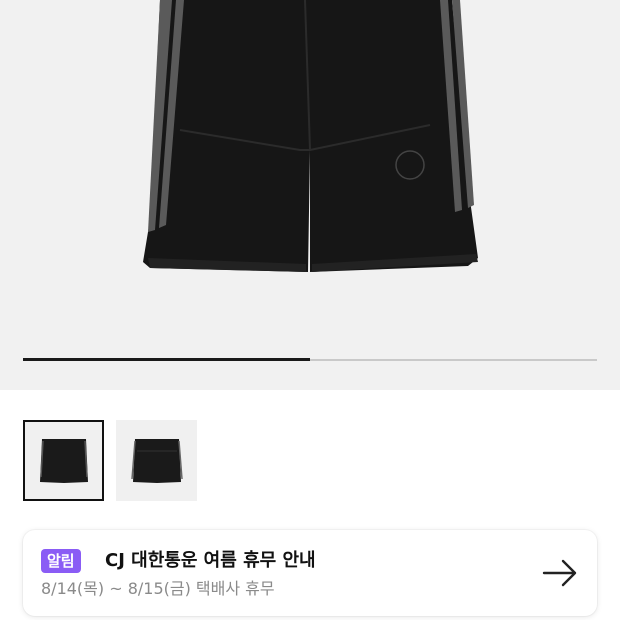 The height and width of the screenshot is (620, 620). I want to click on gallery-progress-fill, so click(166, 359).